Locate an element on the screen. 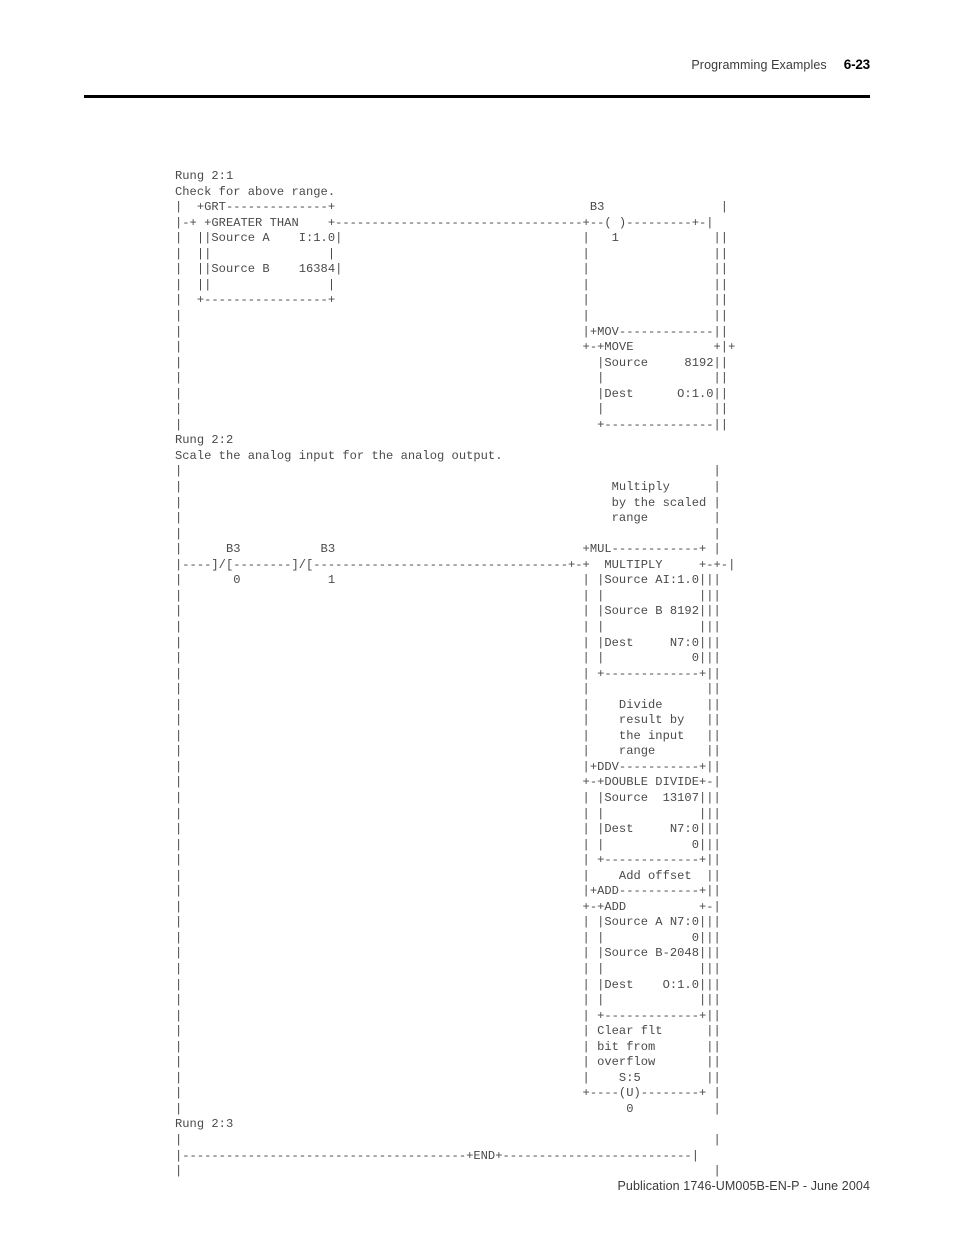 This screenshot has width=954, height=1235. page-header: Programming Examples 6-23 is located at coordinates (477, 54).